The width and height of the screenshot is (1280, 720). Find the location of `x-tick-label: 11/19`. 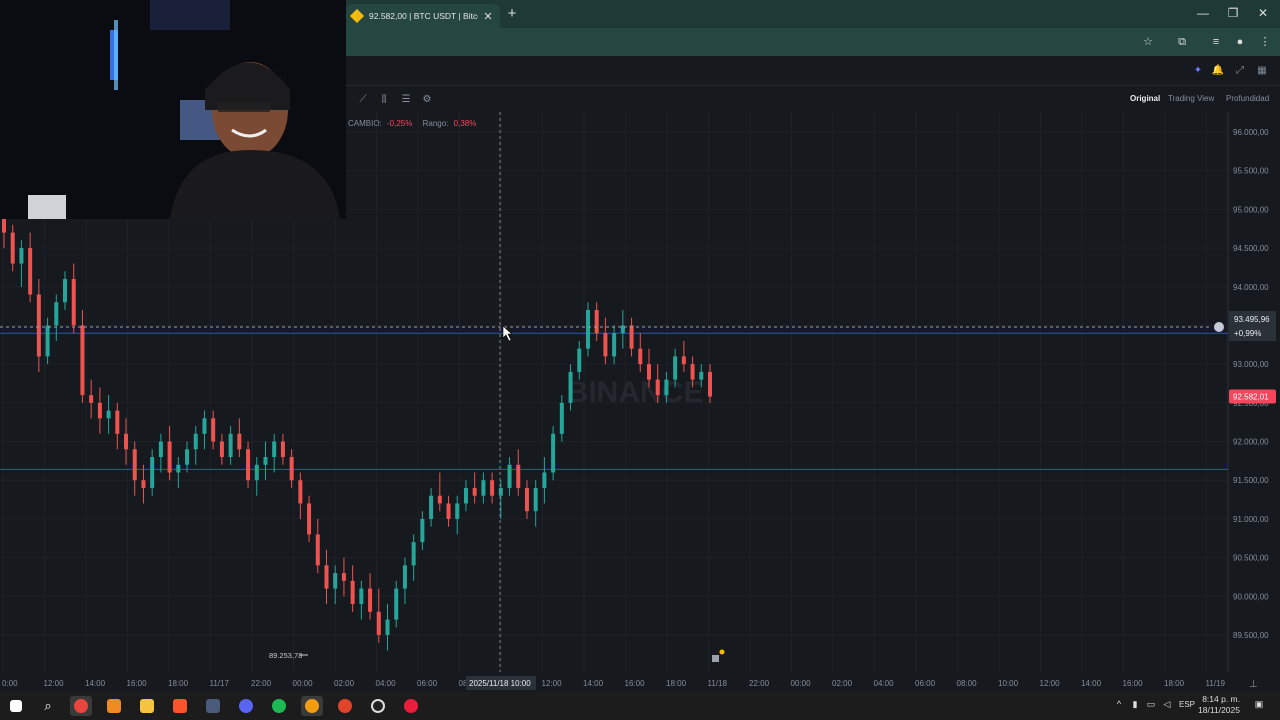

x-tick-label: 11/19 is located at coordinates (1216, 683).